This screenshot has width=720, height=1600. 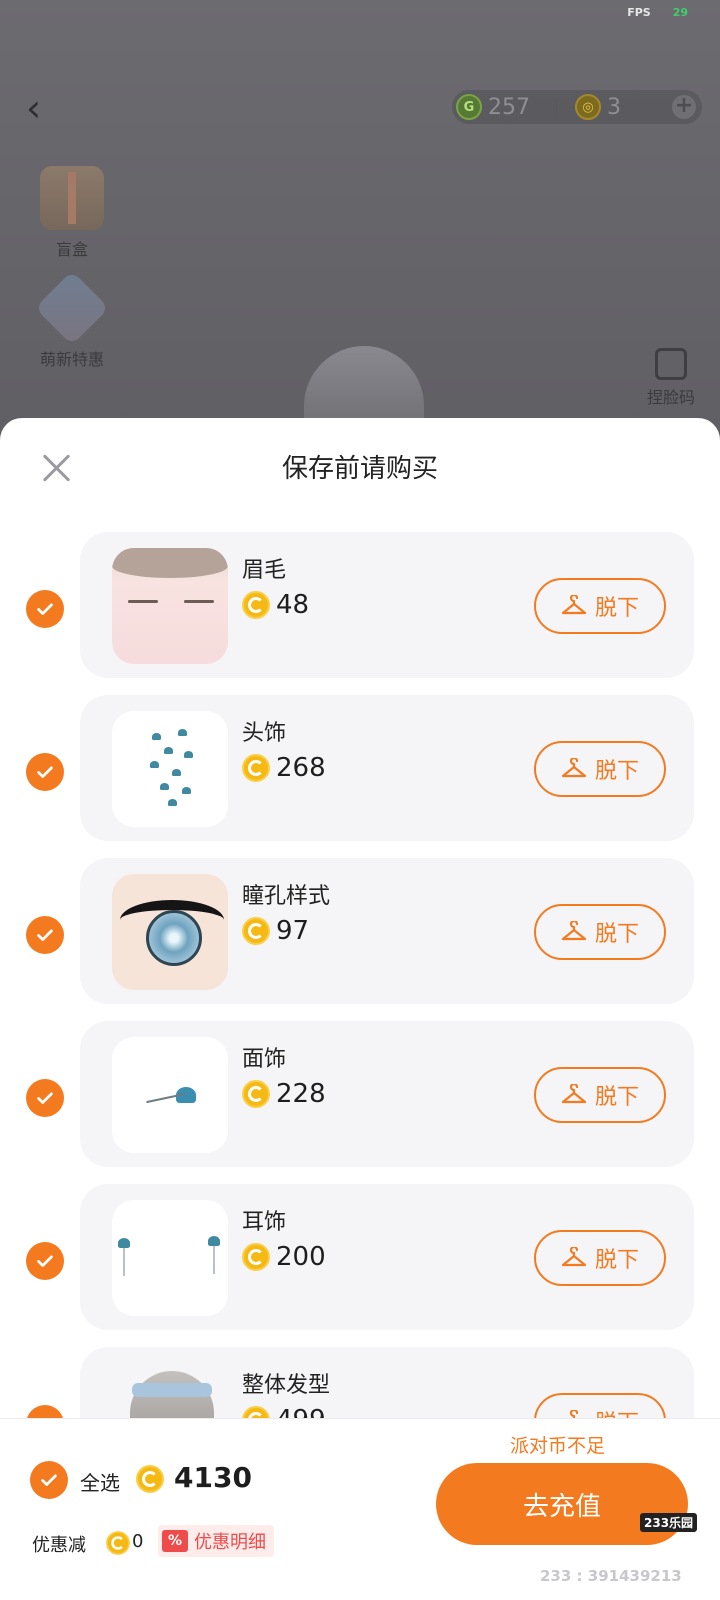 I want to click on select-all-checkbox, so click(x=49, y=1480).